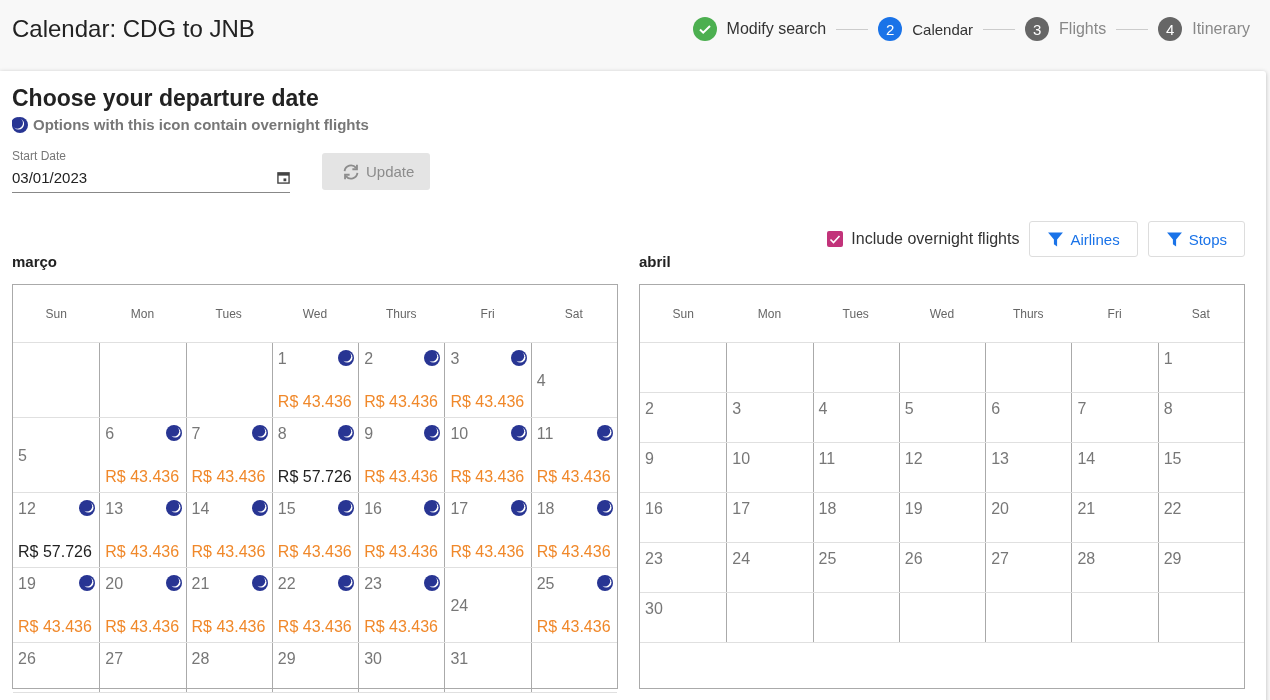 The height and width of the screenshot is (700, 1270). I want to click on step-label: Flights, so click(1083, 29).